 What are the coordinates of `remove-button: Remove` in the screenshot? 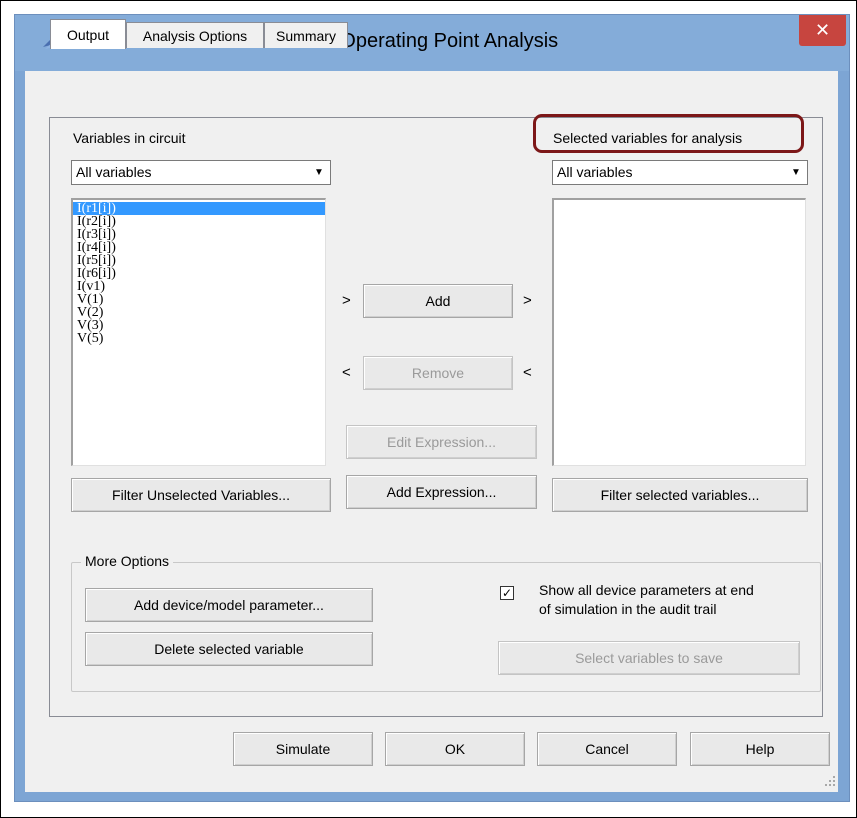 It's located at (438, 373).